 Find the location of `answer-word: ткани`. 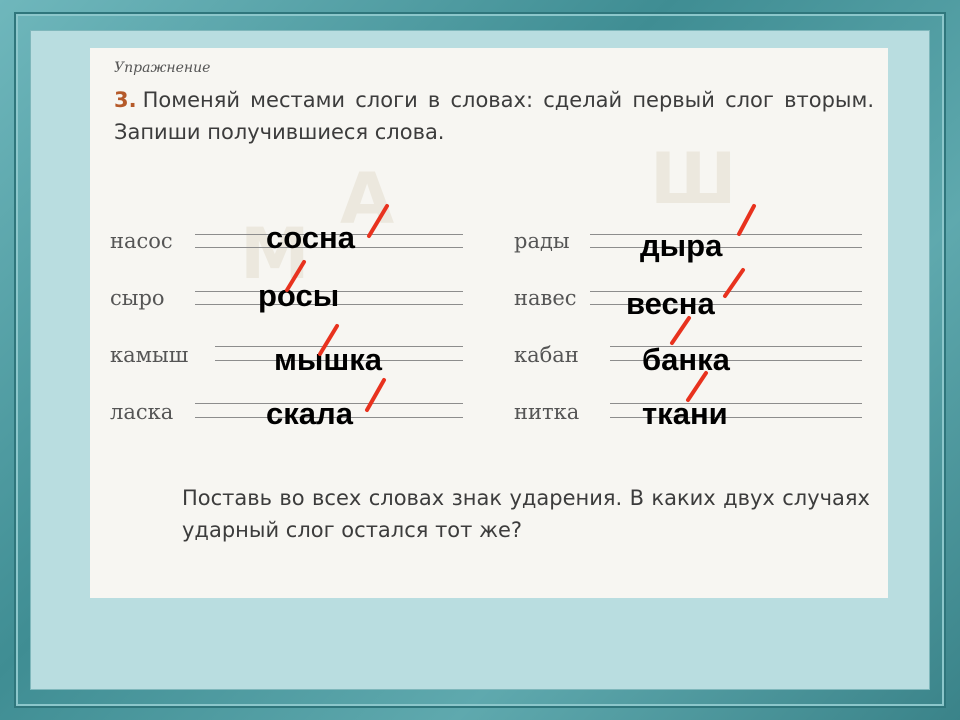

answer-word: ткани is located at coordinates (685, 413).